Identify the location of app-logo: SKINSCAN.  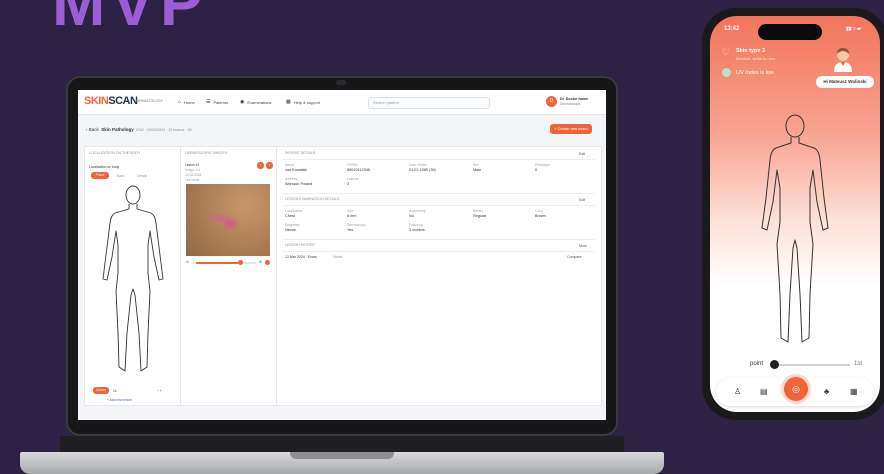
(111, 101).